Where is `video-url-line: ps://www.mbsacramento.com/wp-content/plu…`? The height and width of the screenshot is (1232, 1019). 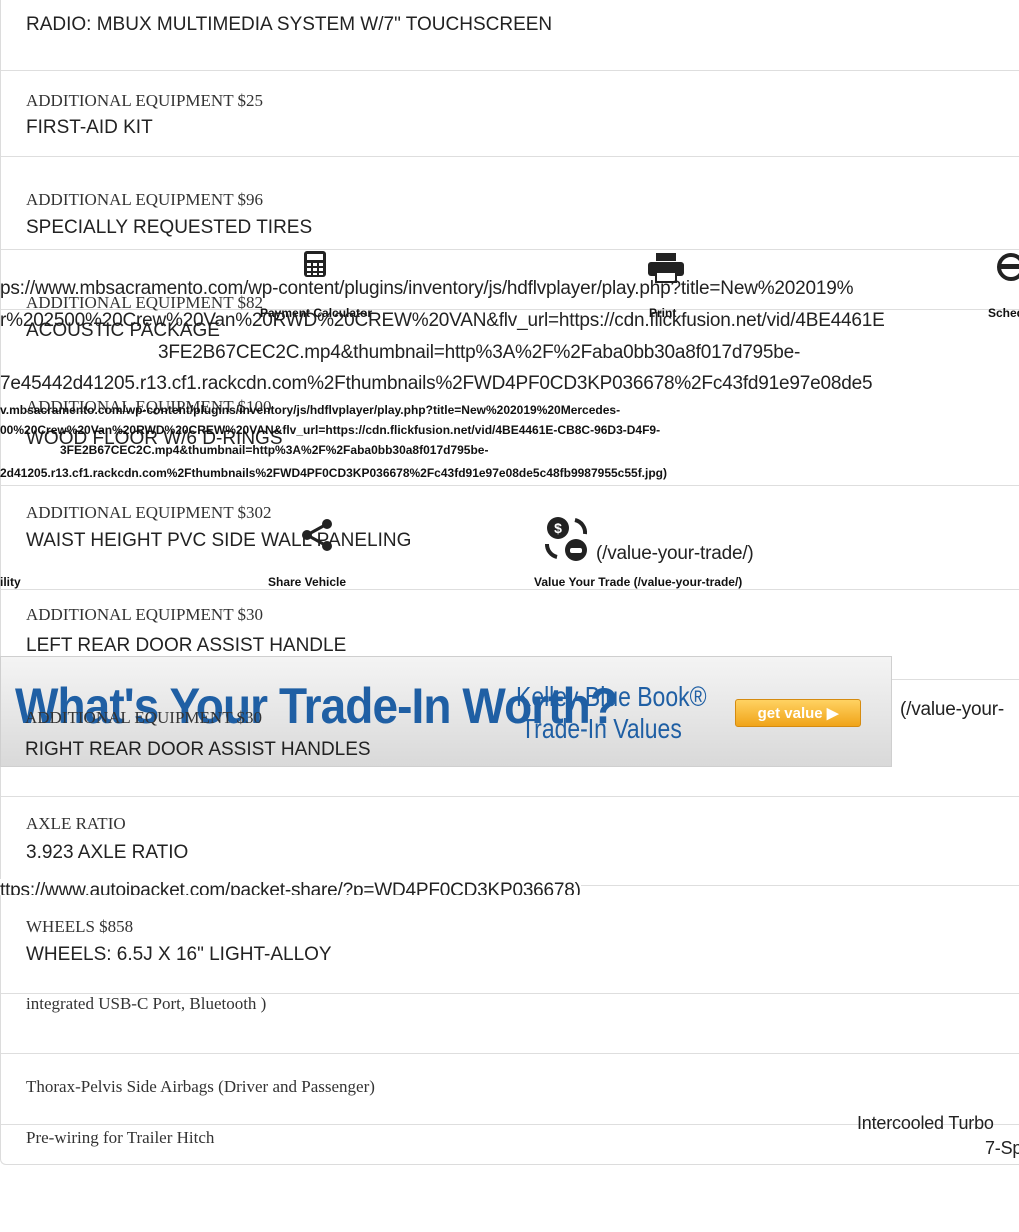
video-url-line: ps://www.mbsacramento.com/wp-content/plu… is located at coordinates (427, 289).